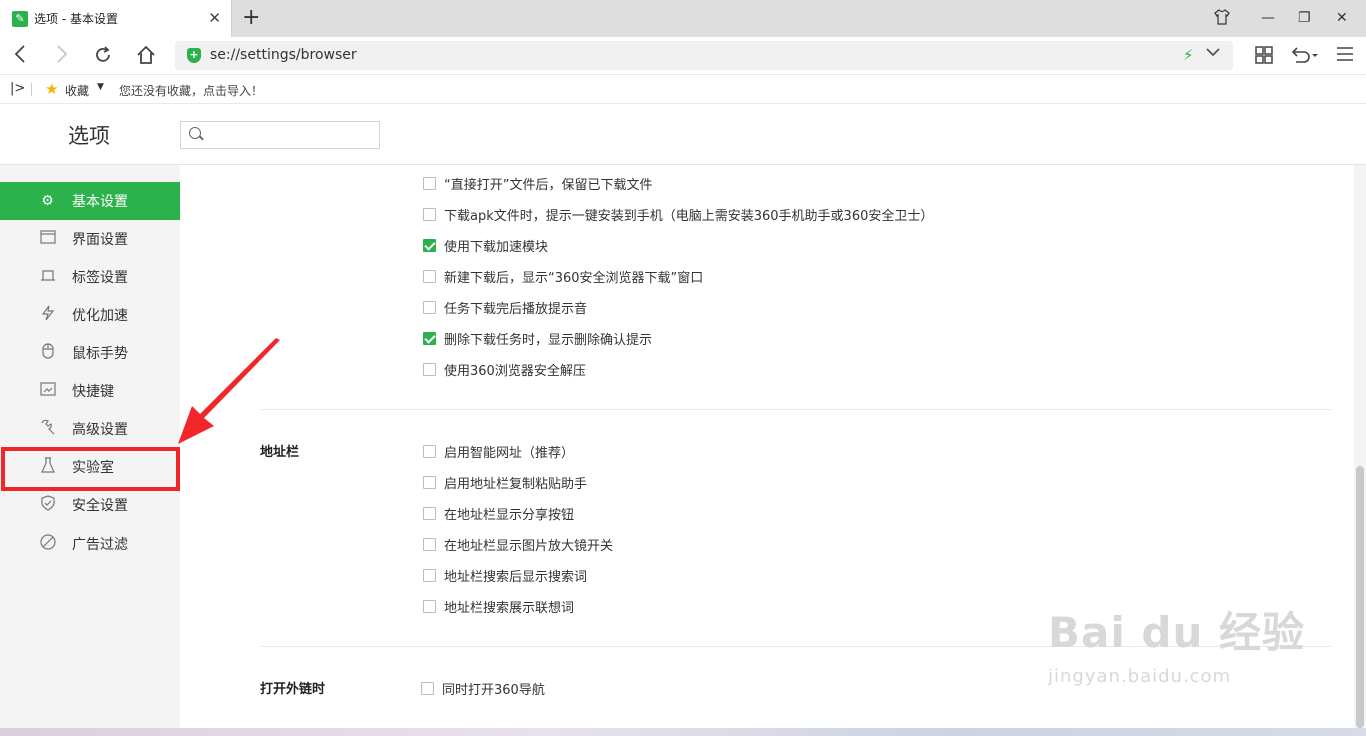 This screenshot has width=1366, height=736. What do you see at coordinates (47, 429) in the screenshot?
I see `wrench-icon` at bounding box center [47, 429].